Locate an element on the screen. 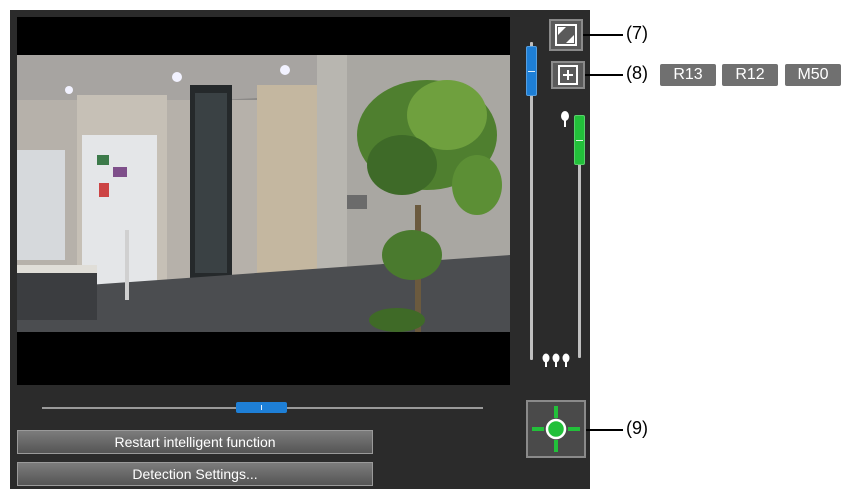 The image size is (847, 489). focus-slider-thumb is located at coordinates (579, 140).